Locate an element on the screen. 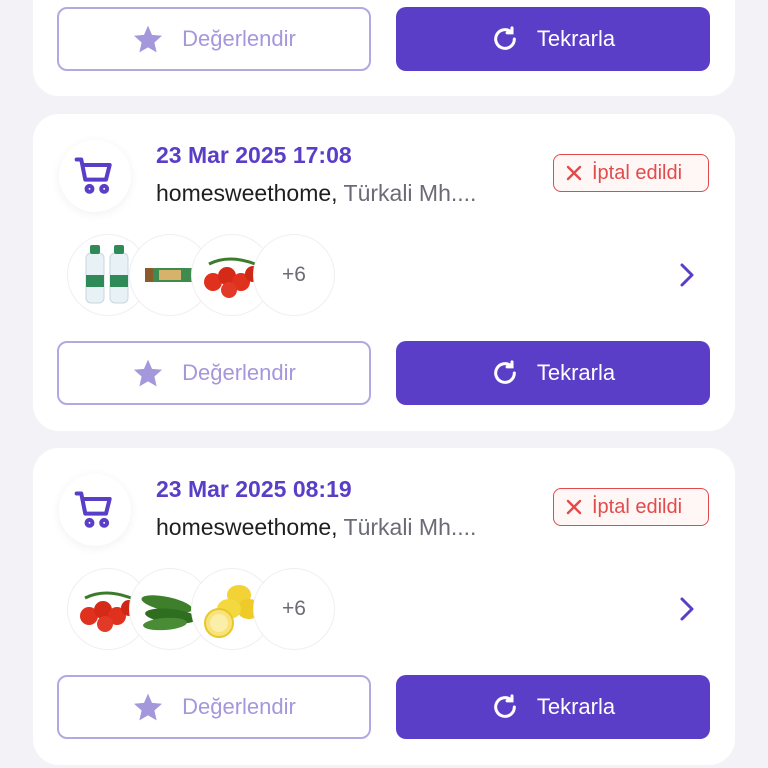 Image resolution: width=768 pixels, height=768 pixels. order-card-previous: Değerlendir Tekrarla is located at coordinates (384, 48).